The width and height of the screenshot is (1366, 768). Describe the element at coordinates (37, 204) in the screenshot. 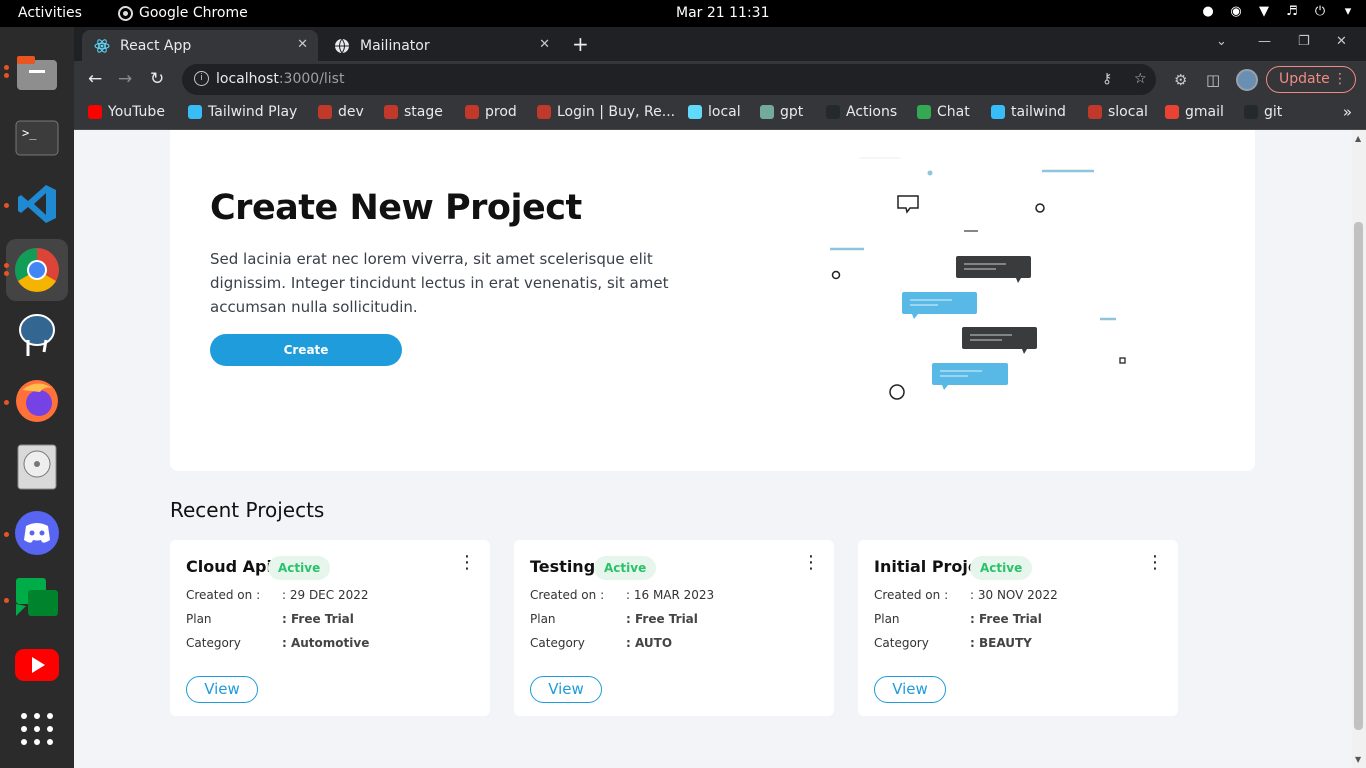

I see `vscode-icon` at that location.